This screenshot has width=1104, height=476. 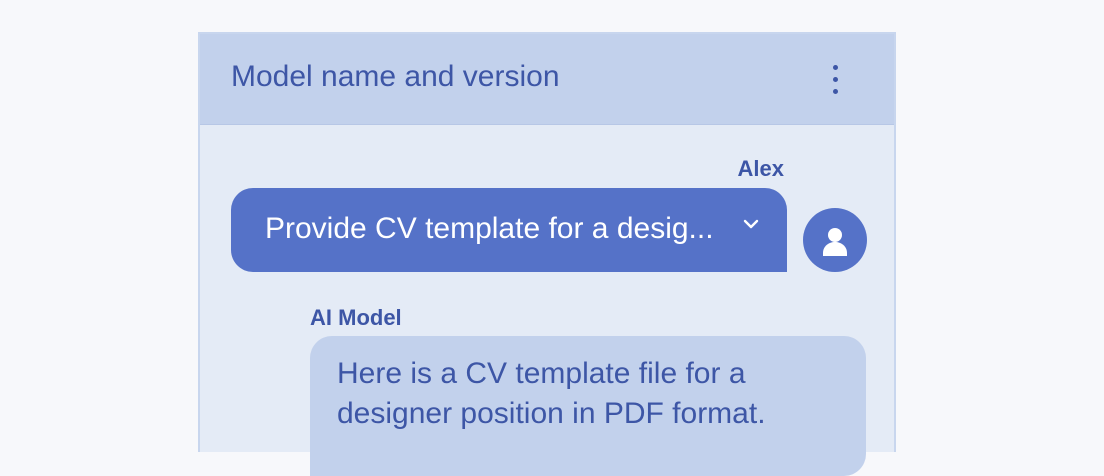 I want to click on chevron-down-icon, so click(x=751, y=224).